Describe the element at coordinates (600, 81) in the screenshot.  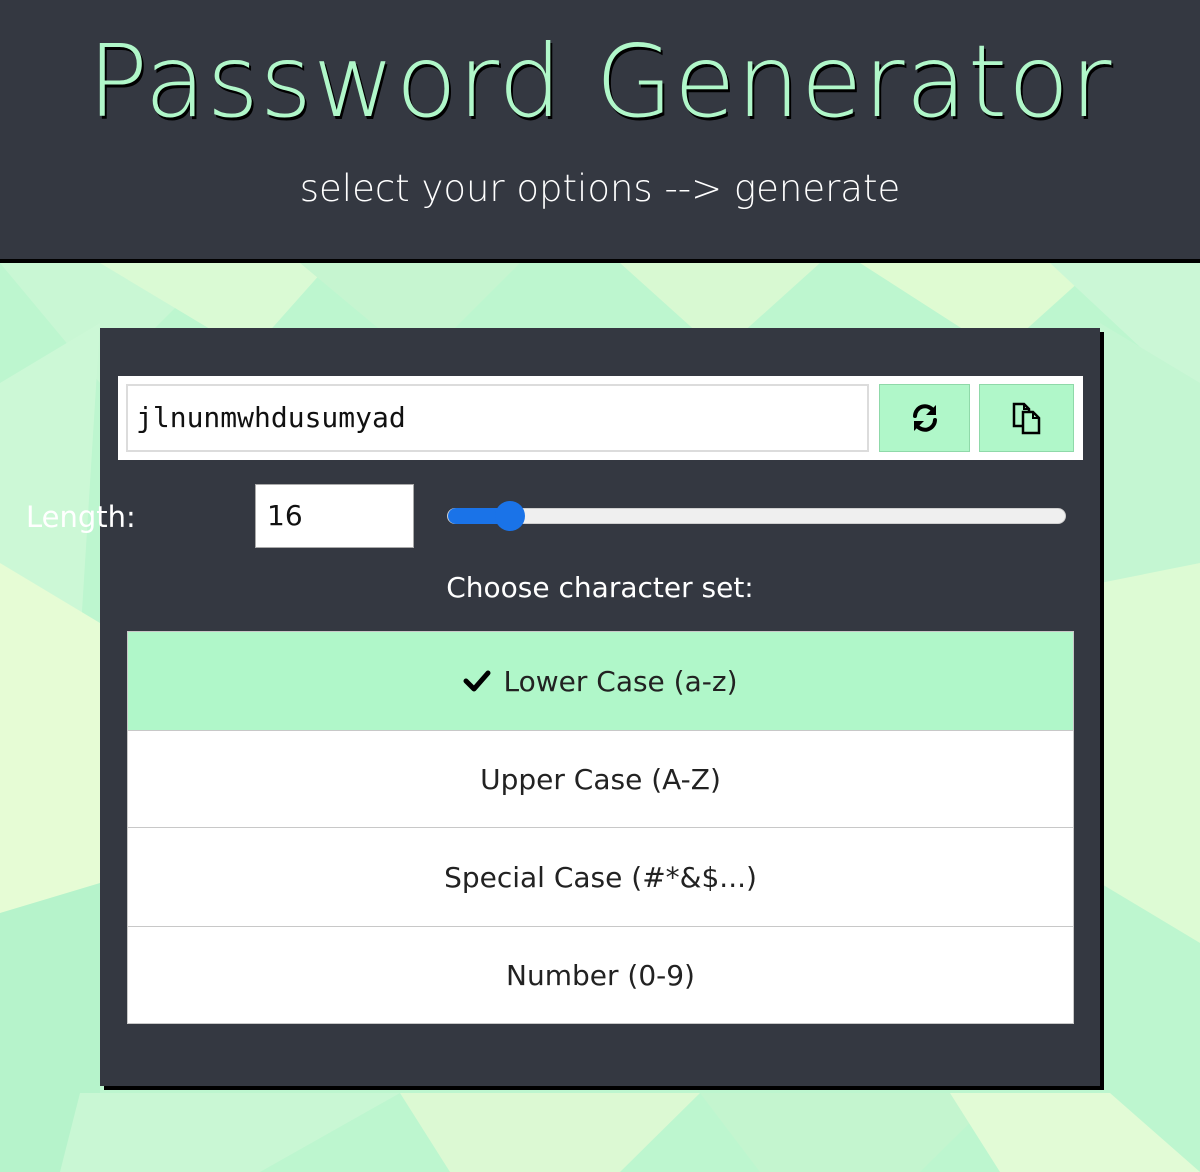
I see `page-title: Password Generator` at that location.